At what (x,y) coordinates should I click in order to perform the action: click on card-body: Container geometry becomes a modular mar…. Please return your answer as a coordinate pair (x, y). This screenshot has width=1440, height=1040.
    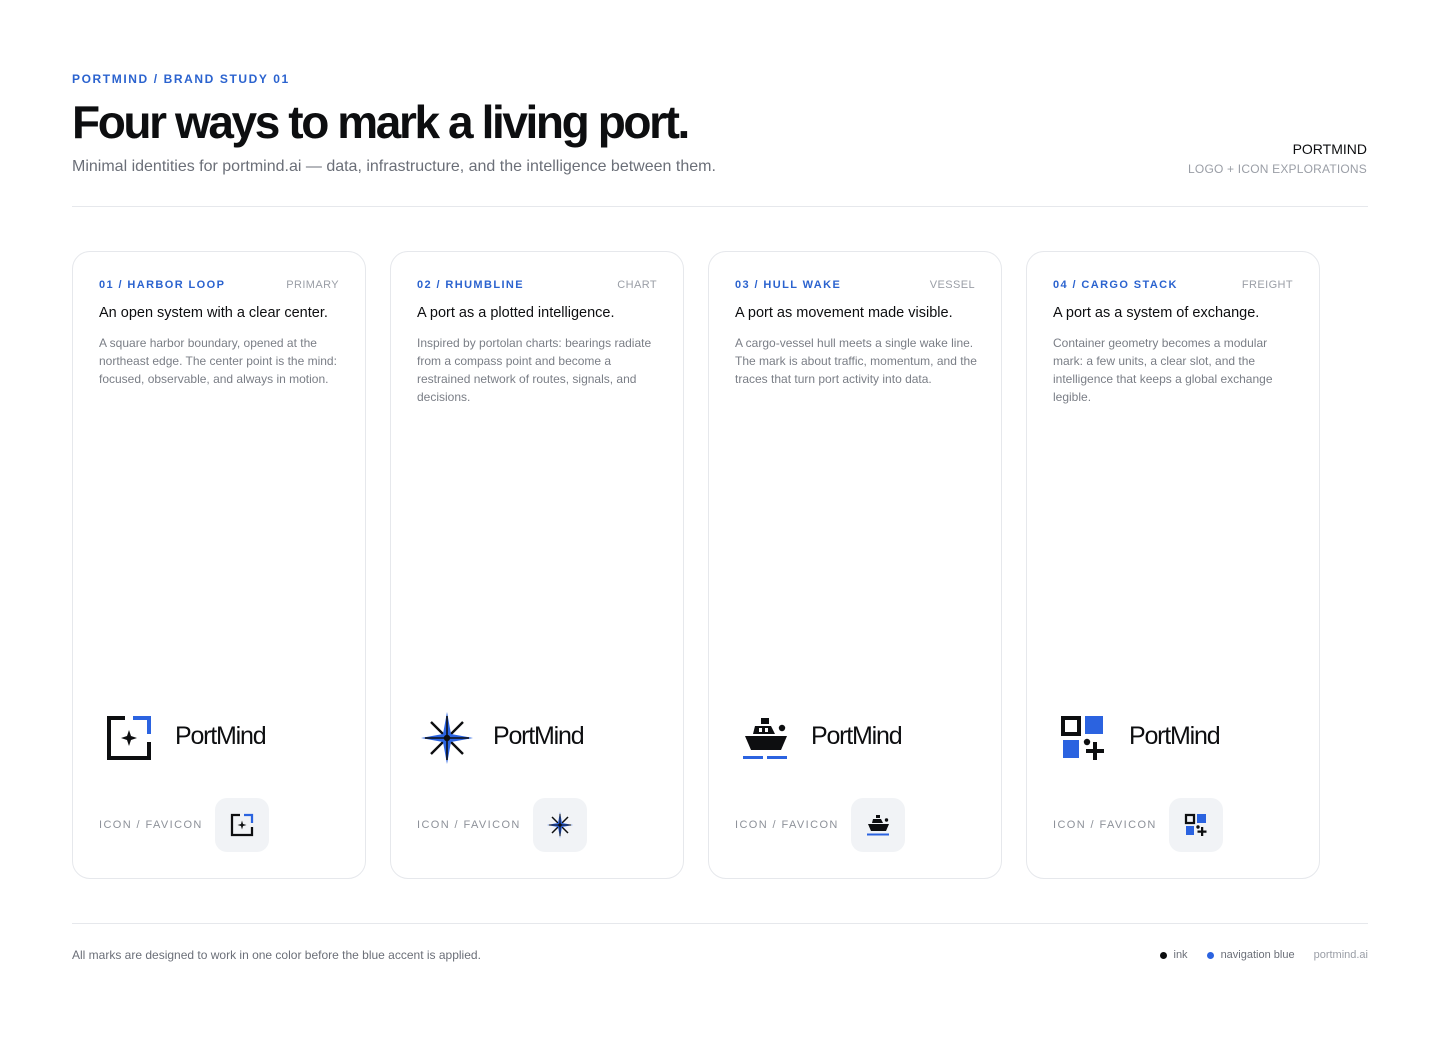
    Looking at the image, I should click on (1163, 370).